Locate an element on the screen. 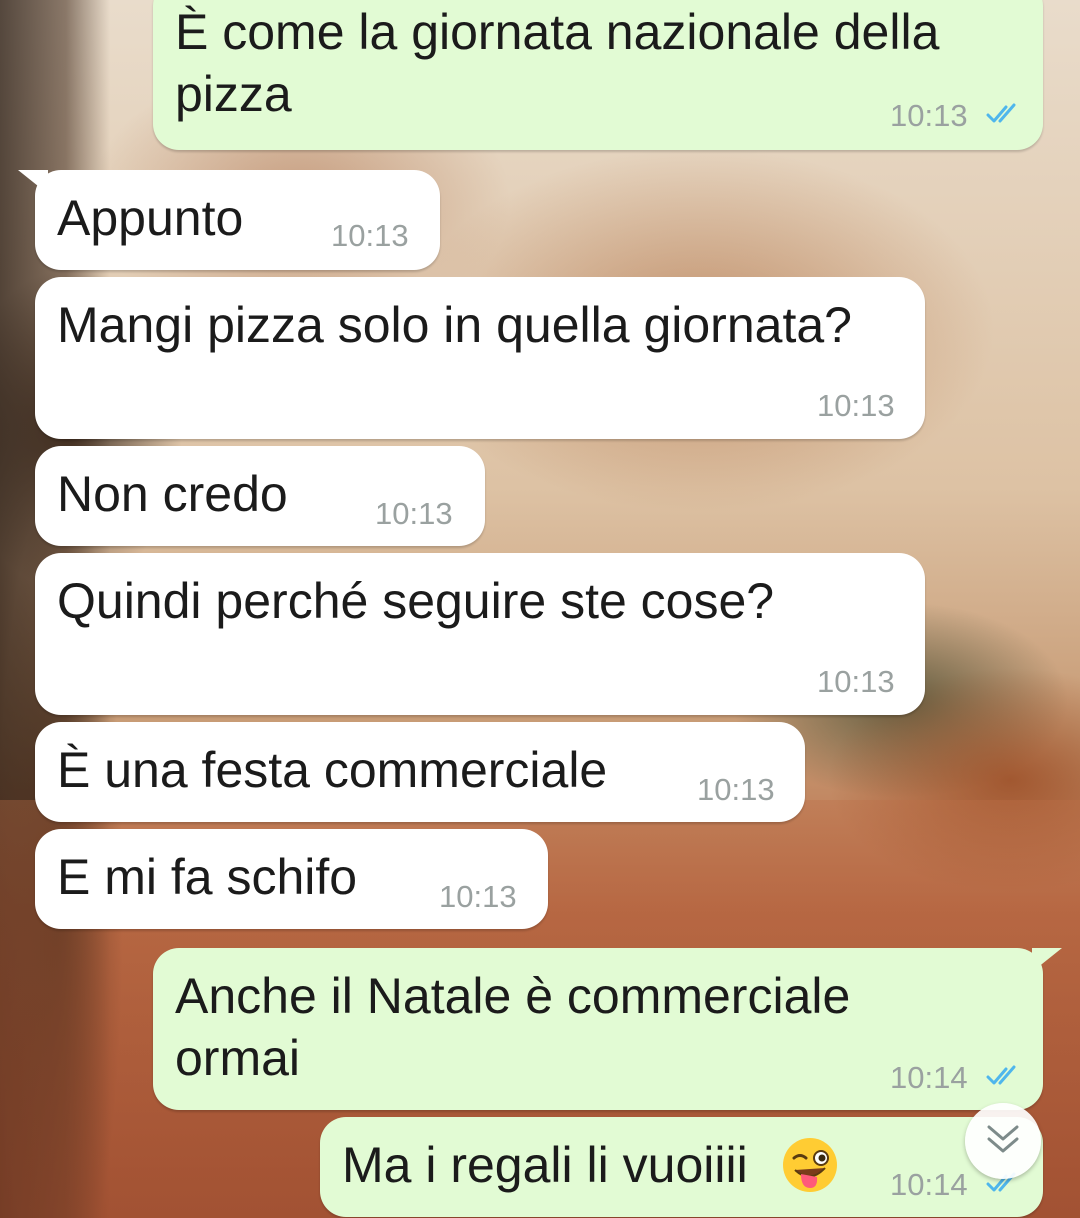  message-text: Mangi pizza solo in quella giornata? is located at coordinates (454, 325).